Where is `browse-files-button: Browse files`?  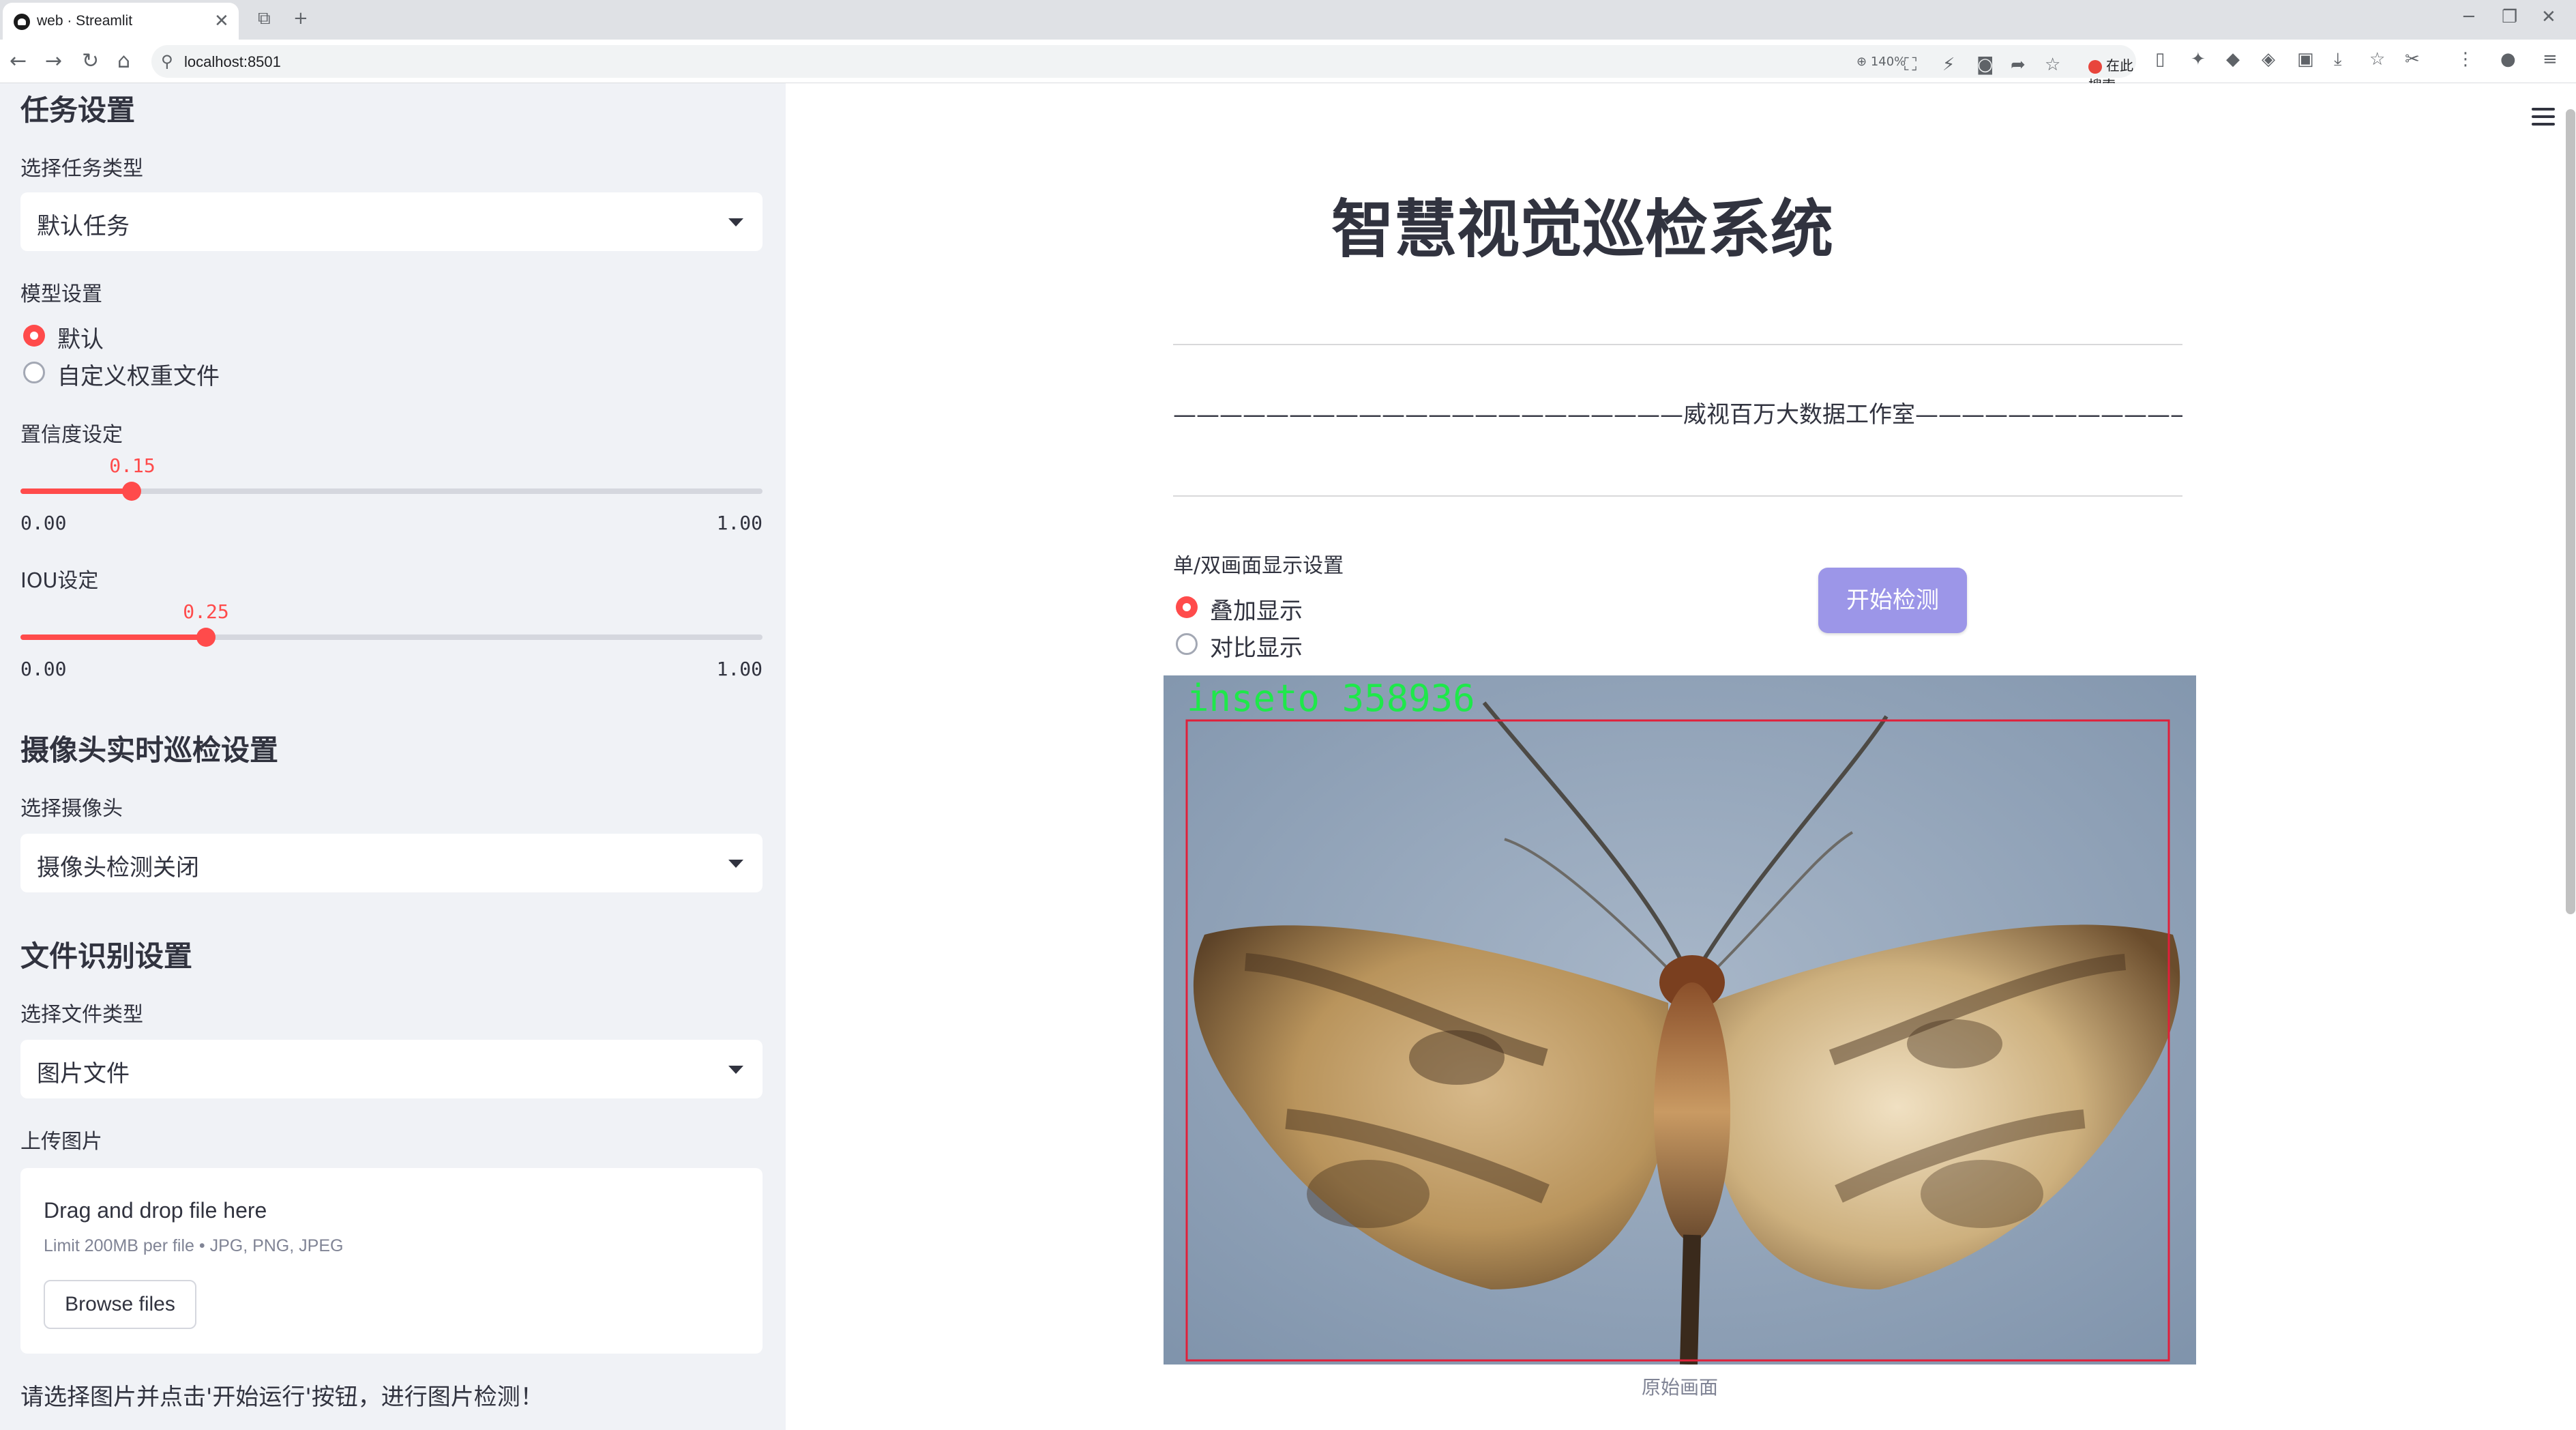
browse-files-button: Browse files is located at coordinates (120, 1305).